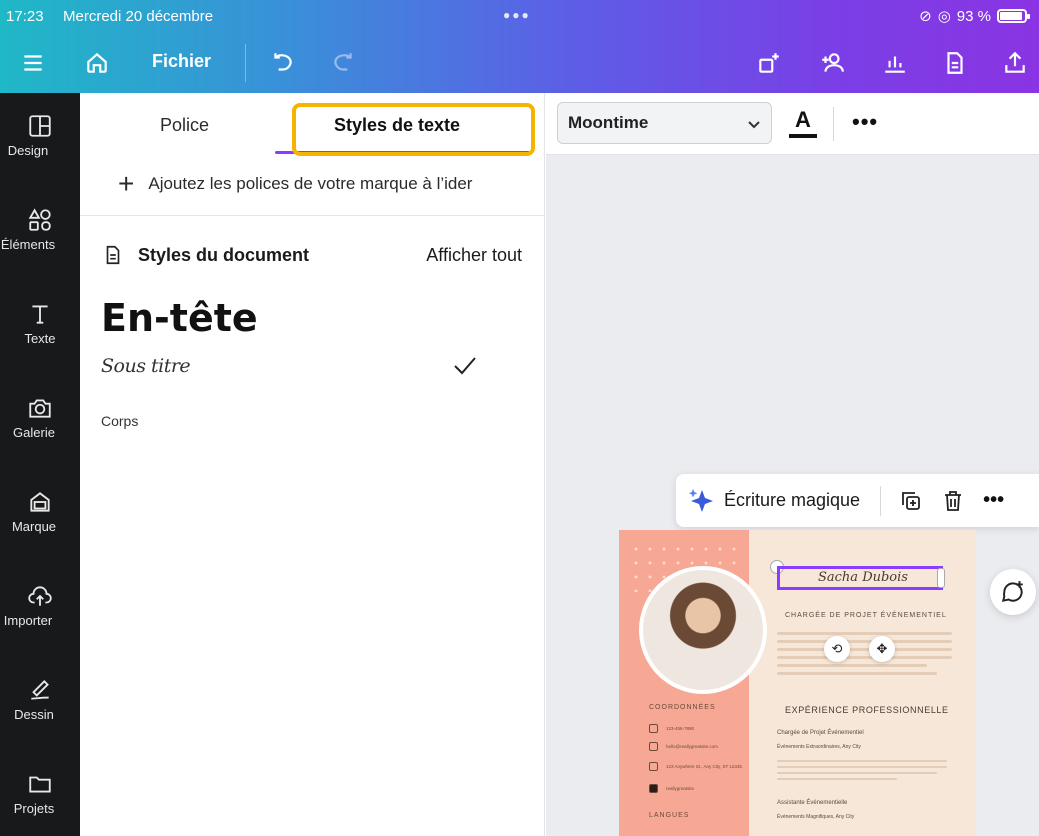 This screenshot has width=1039, height=836. Describe the element at coordinates (925, 16) in the screenshot. I see `orientation-lock-icon: ⊘` at that location.